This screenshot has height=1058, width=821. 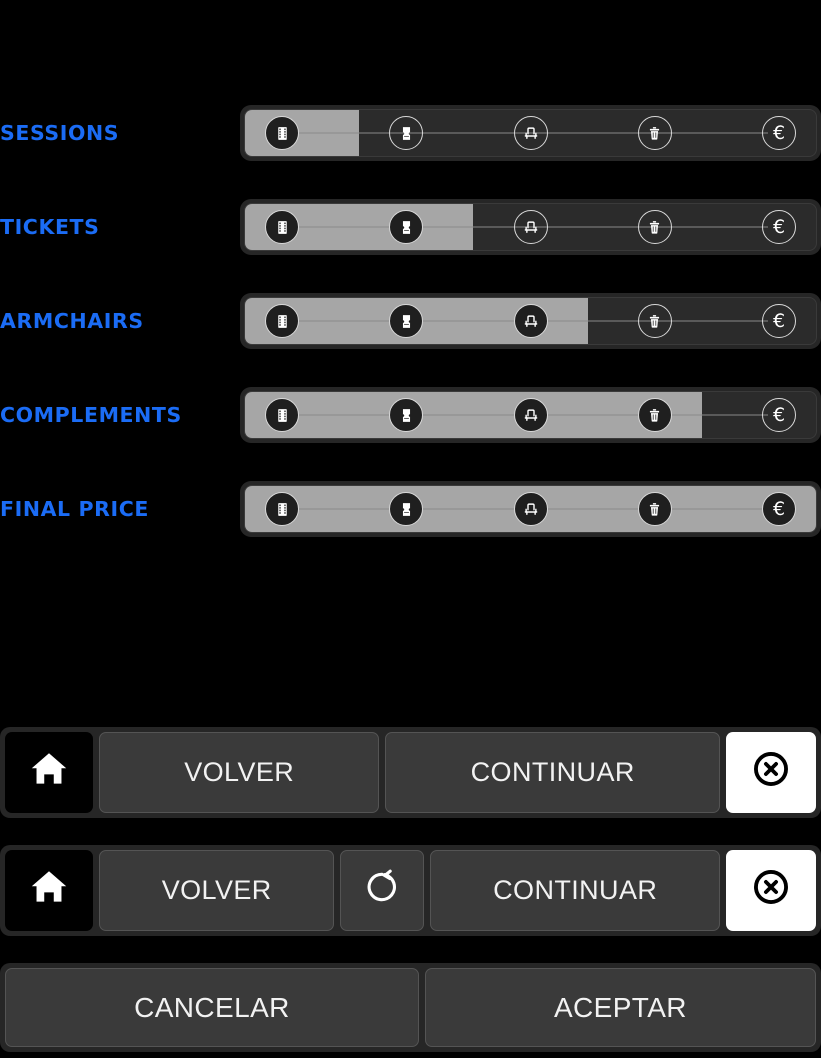 I want to click on step-armchairs-trash, so click(x=654, y=321).